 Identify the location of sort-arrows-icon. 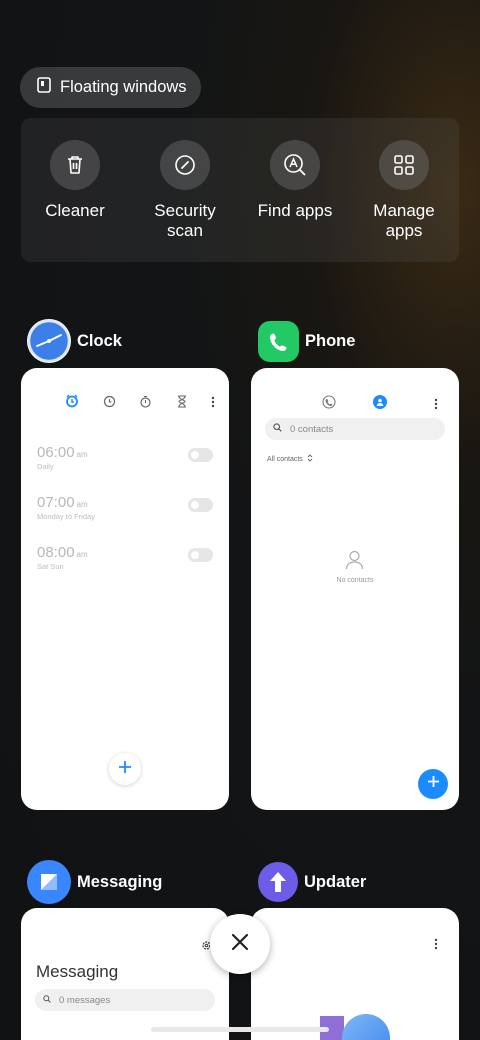
(310, 459).